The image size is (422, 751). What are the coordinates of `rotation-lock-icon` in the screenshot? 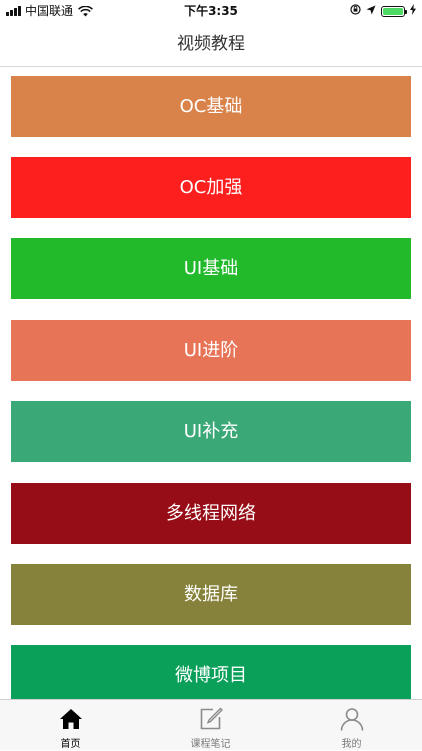 It's located at (355, 11).